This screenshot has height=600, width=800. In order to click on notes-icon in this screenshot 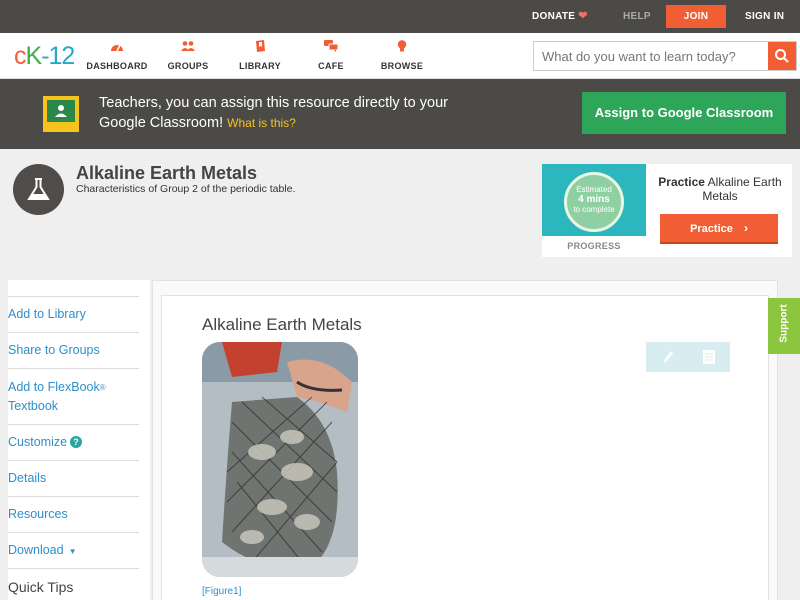, I will do `click(709, 357)`.